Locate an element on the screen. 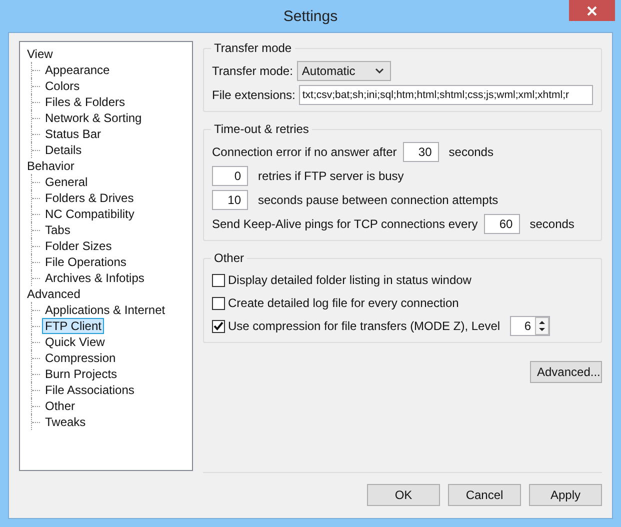  checkbox-label: Display detailed folder listing in status window is located at coordinates (350, 280).